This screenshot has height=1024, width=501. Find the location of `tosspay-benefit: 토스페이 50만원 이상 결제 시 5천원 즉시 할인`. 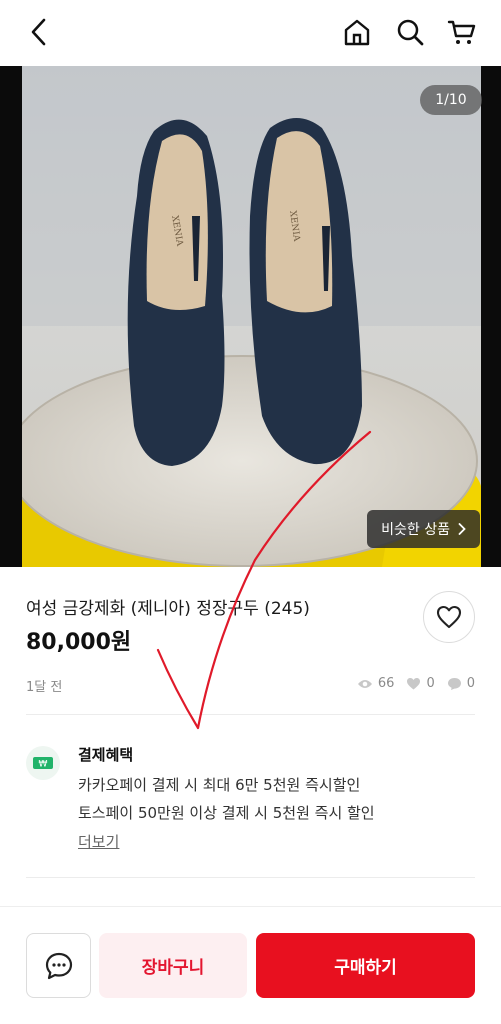

tosspay-benefit: 토스페이 50만원 이상 결제 시 5천원 즉시 할인 is located at coordinates (226, 813).